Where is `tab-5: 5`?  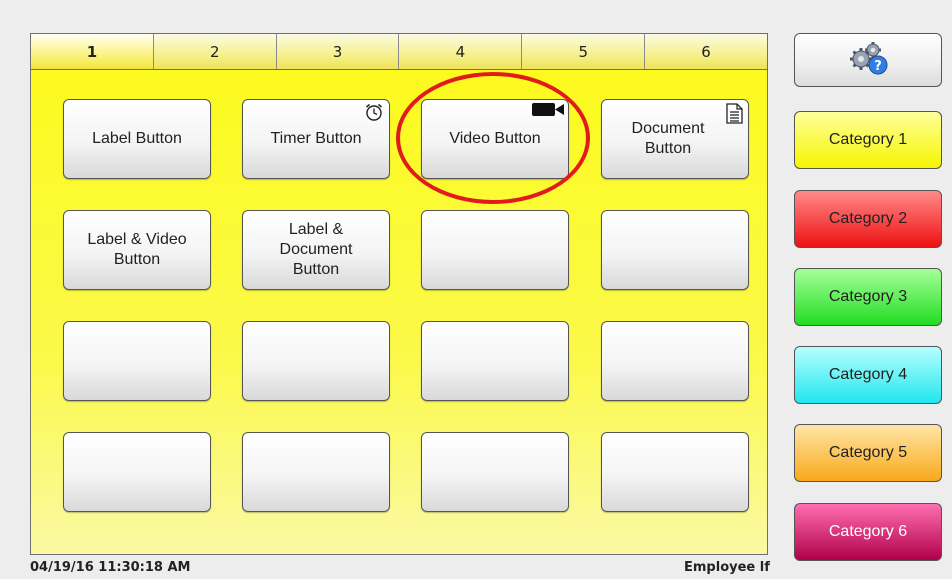 tab-5: 5 is located at coordinates (584, 51).